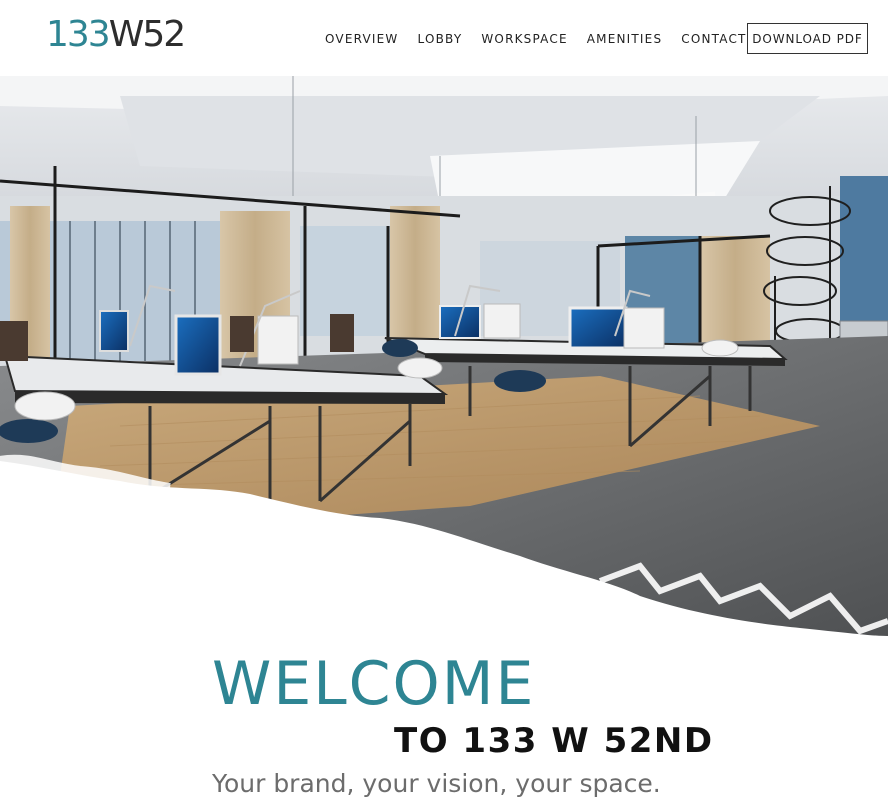 The height and width of the screenshot is (800, 888). What do you see at coordinates (807, 38) in the screenshot?
I see `download-pdf-button: DOWNLOAD PDF` at bounding box center [807, 38].